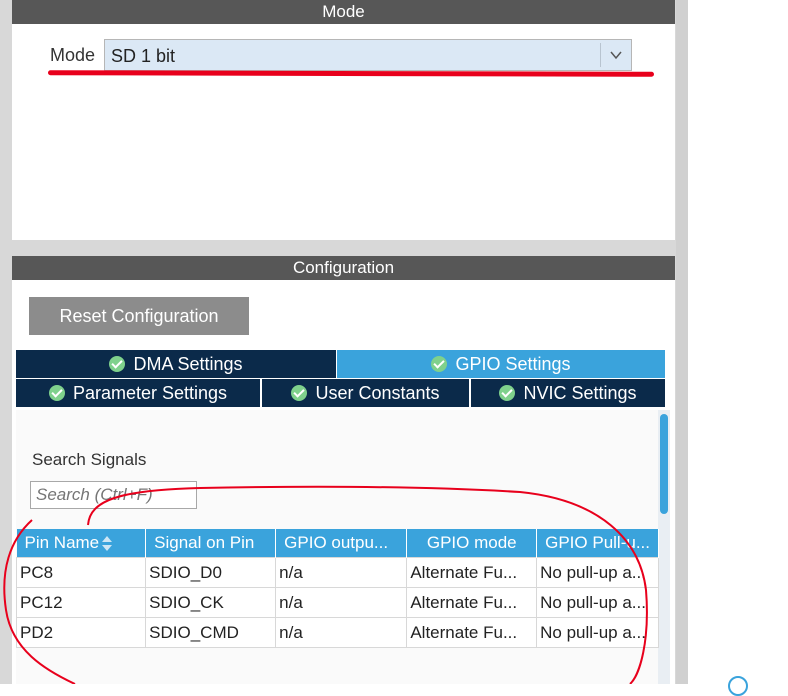 The image size is (788, 696). What do you see at coordinates (81, 632) in the screenshot?
I see `cell-pin-name: PD2` at bounding box center [81, 632].